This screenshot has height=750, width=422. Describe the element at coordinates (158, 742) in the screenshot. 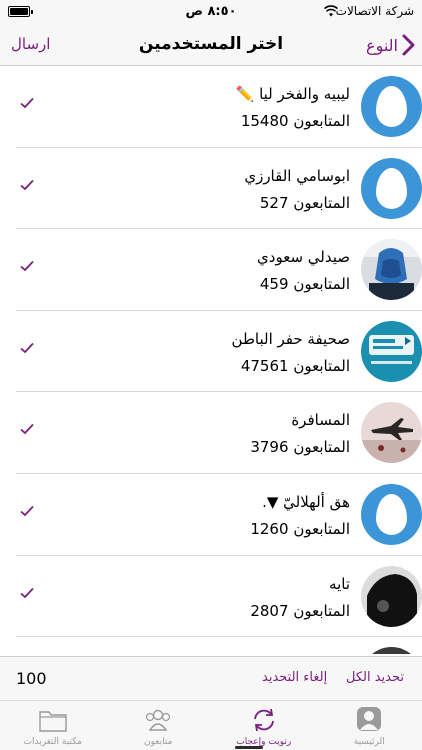

I see `tab-label: متابعون` at that location.